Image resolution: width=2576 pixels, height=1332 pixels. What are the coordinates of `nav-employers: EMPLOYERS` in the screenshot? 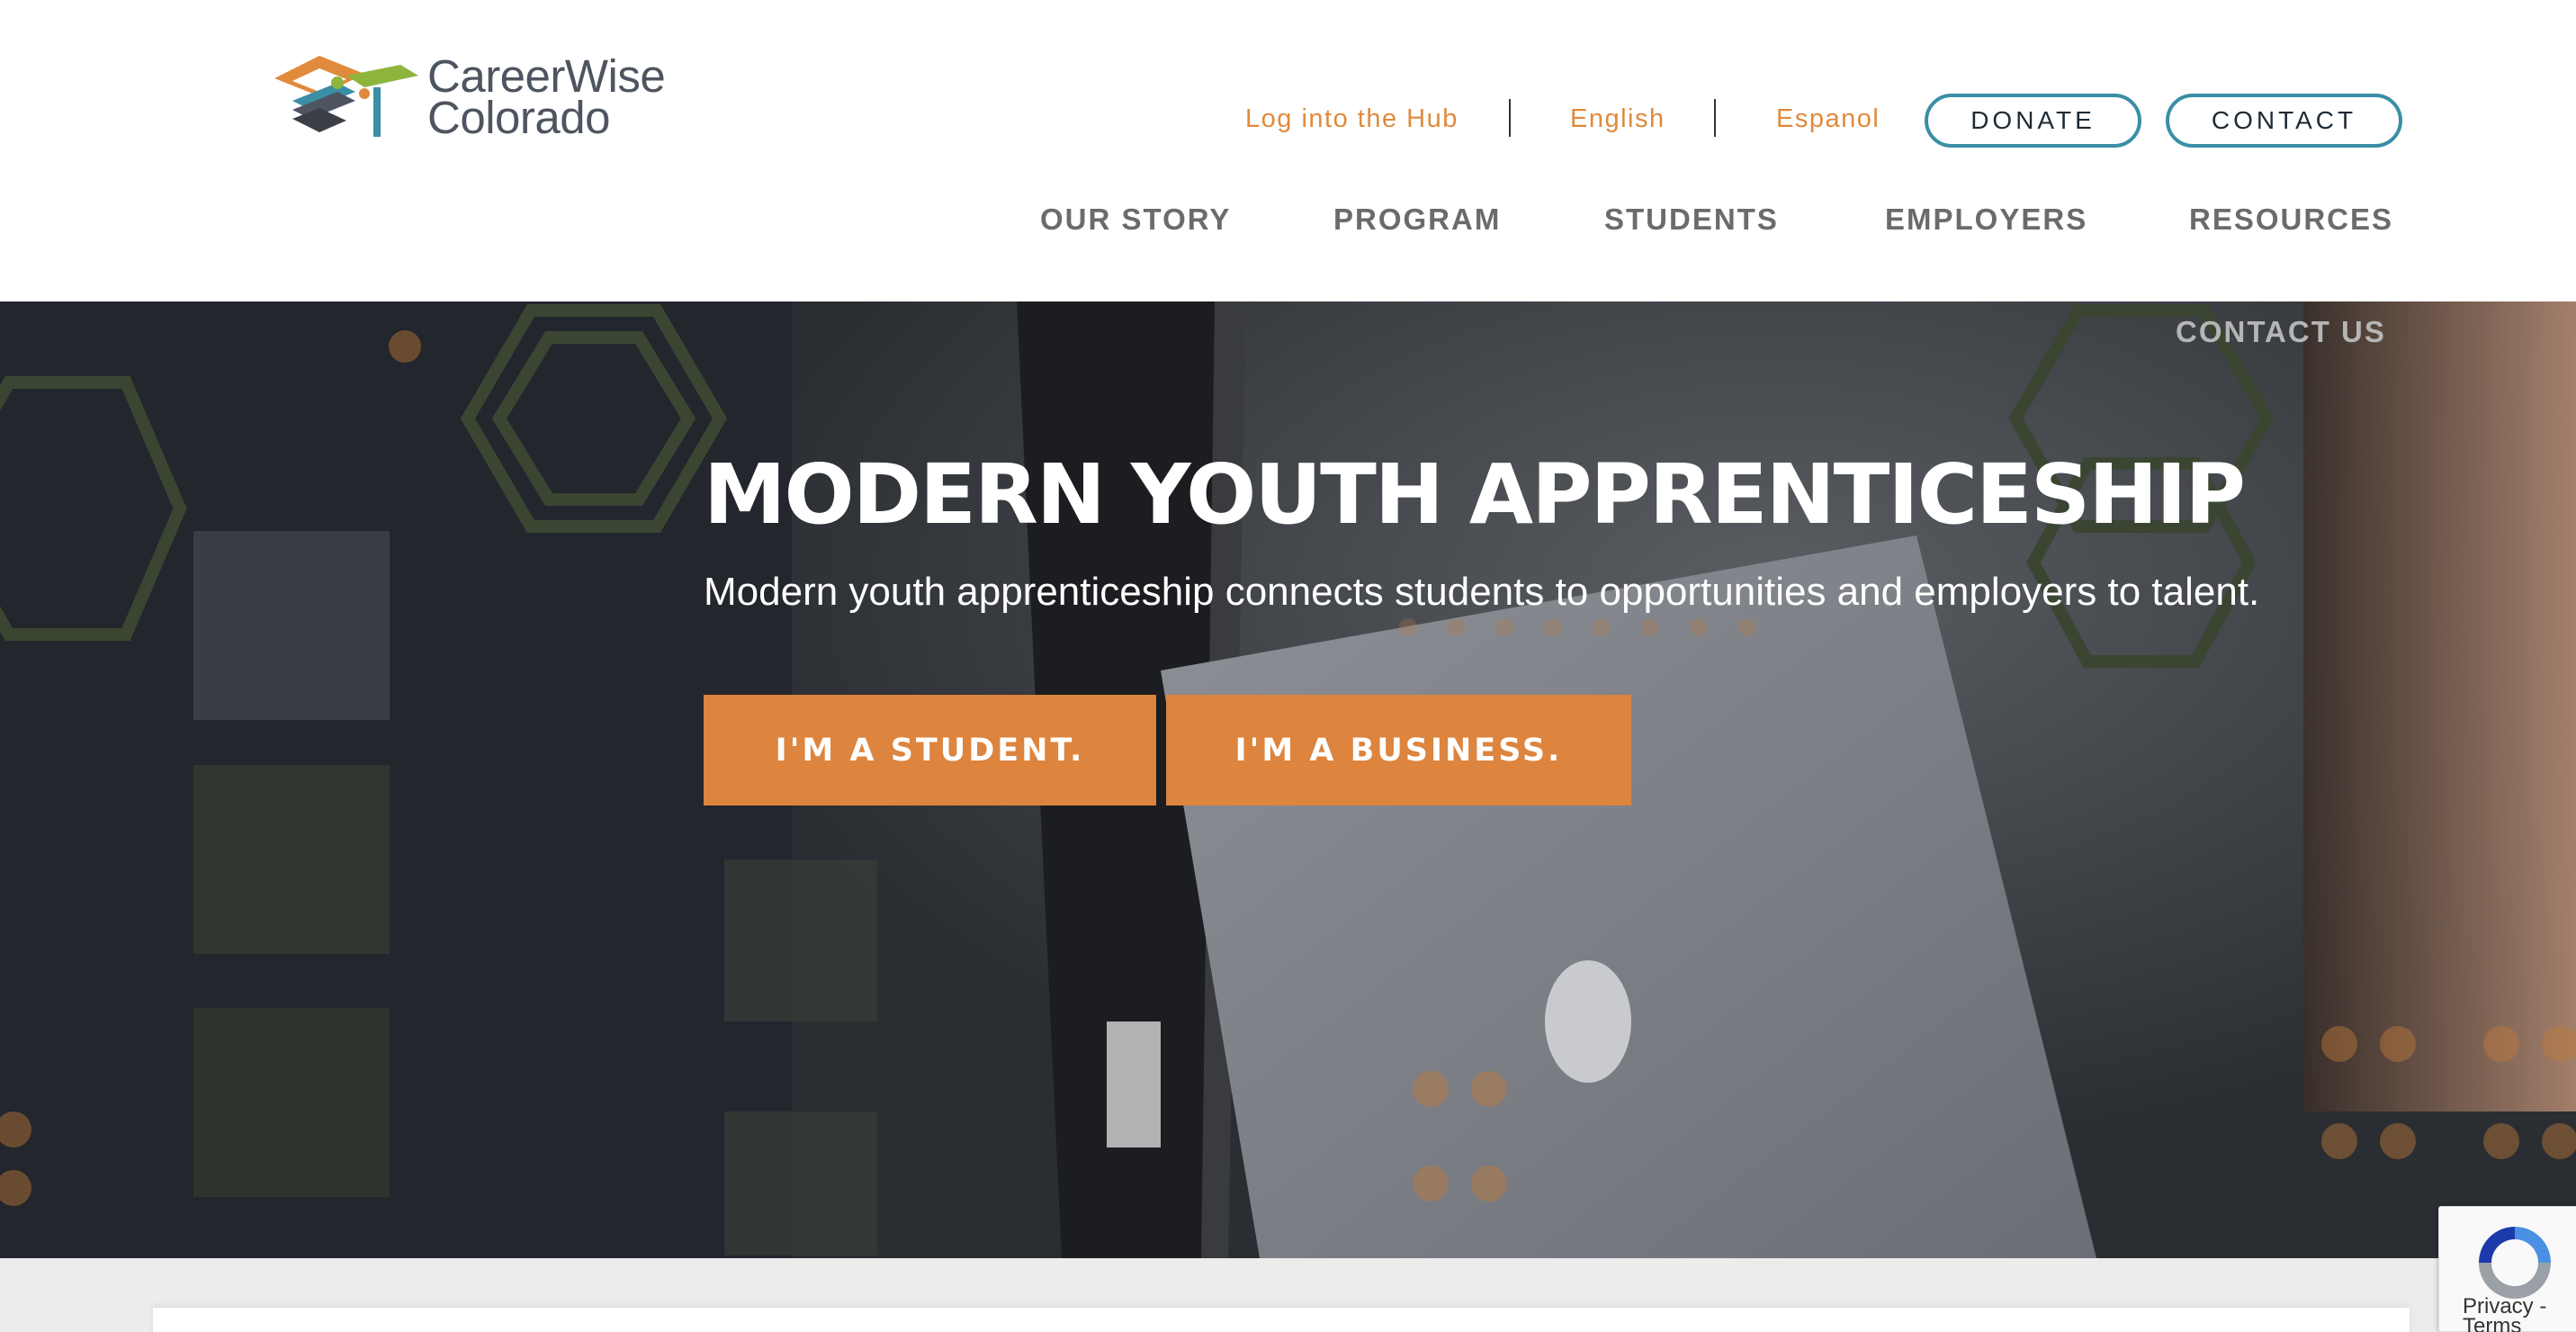 It's located at (1986, 219).